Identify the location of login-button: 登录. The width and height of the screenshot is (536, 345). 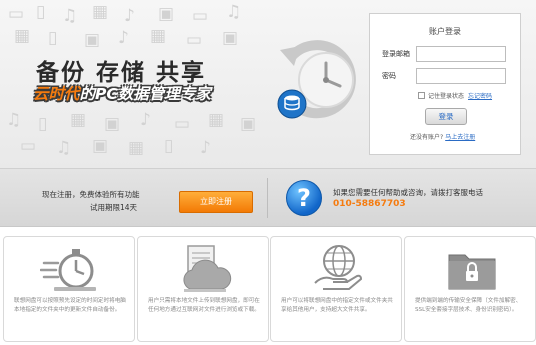
(446, 116).